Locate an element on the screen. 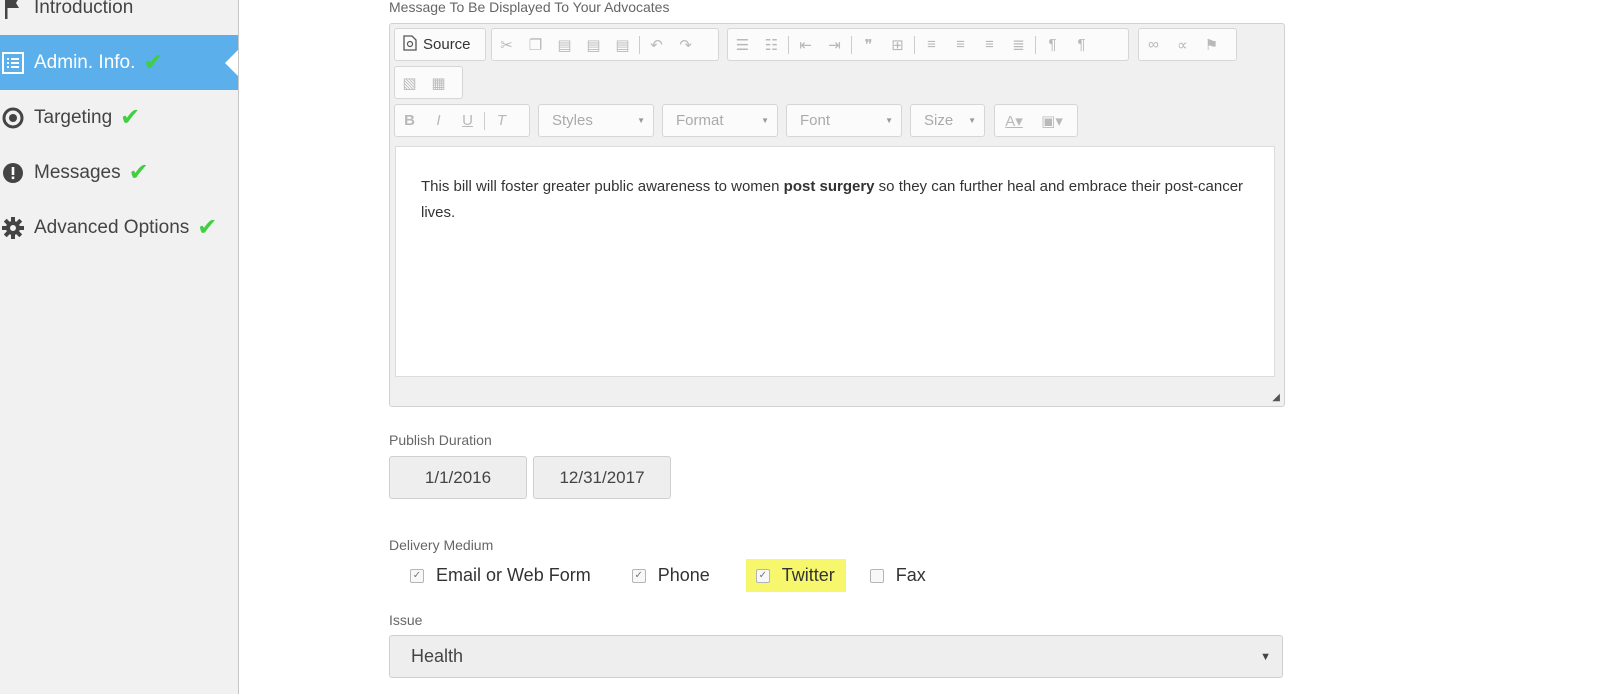 The height and width of the screenshot is (694, 1600). align-left-icon: ≡ is located at coordinates (931, 44).